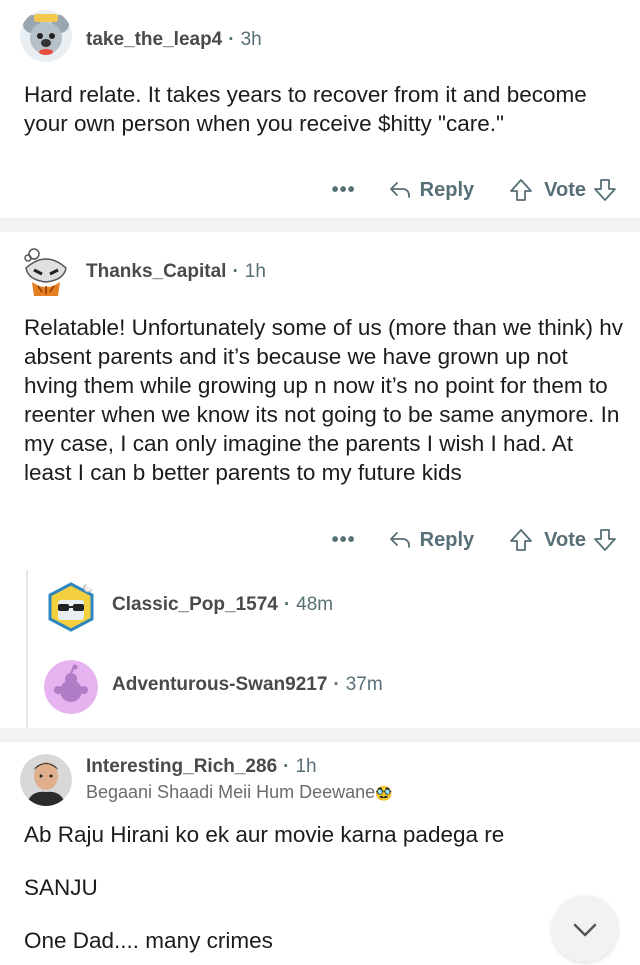 This screenshot has width=640, height=965. I want to click on collapsed-reply: Adventurous-Swan9217 · 37m, so click(334, 688).